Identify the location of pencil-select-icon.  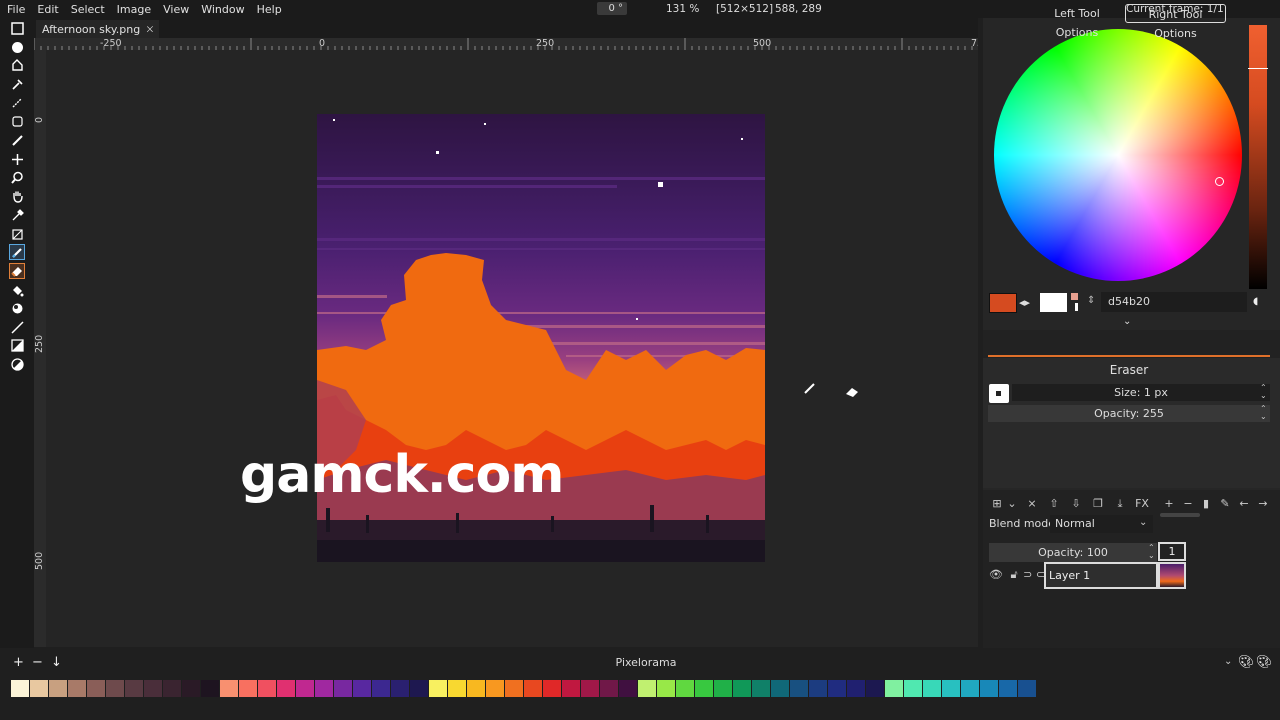
(17, 140).